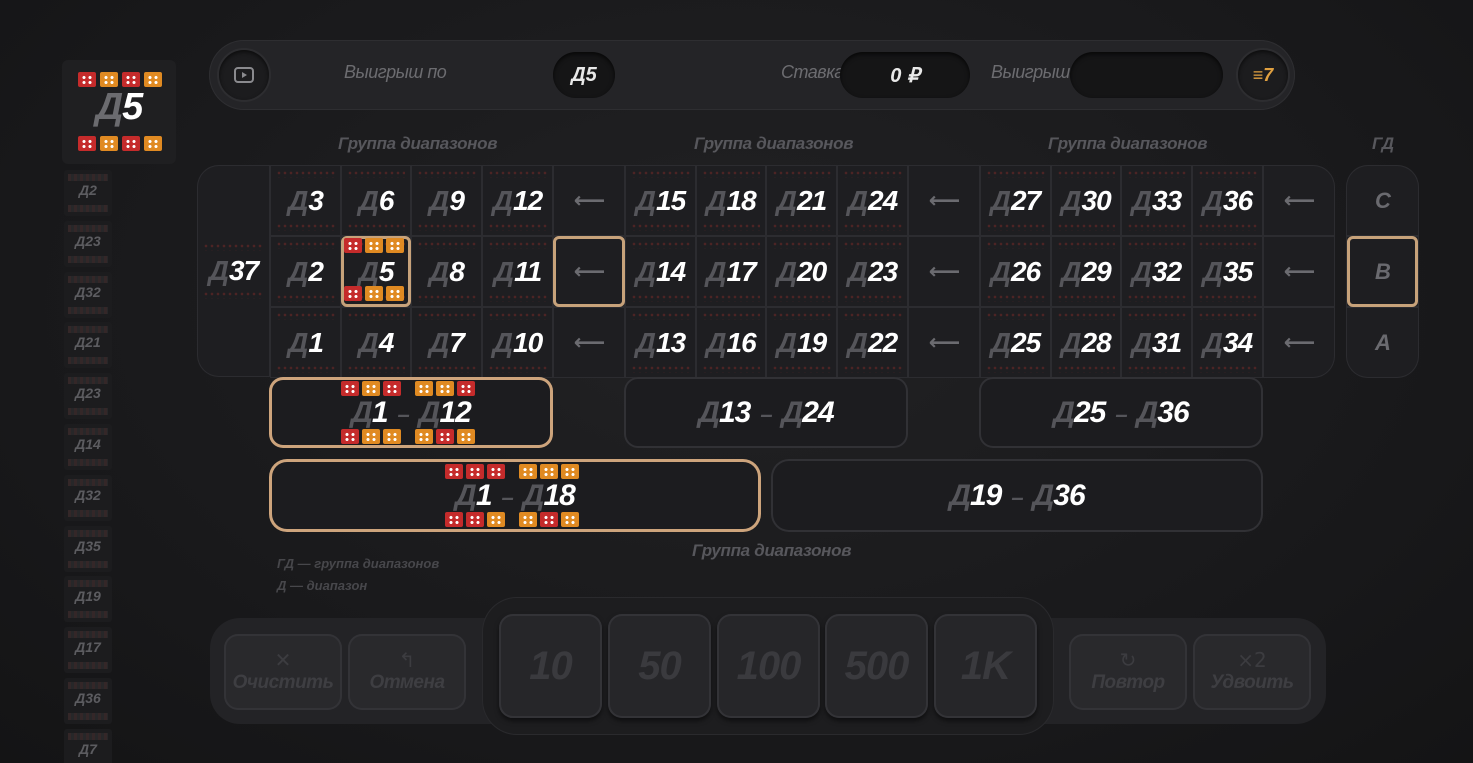  I want to click on group-title-2: Группа диапазонов, so click(774, 143).